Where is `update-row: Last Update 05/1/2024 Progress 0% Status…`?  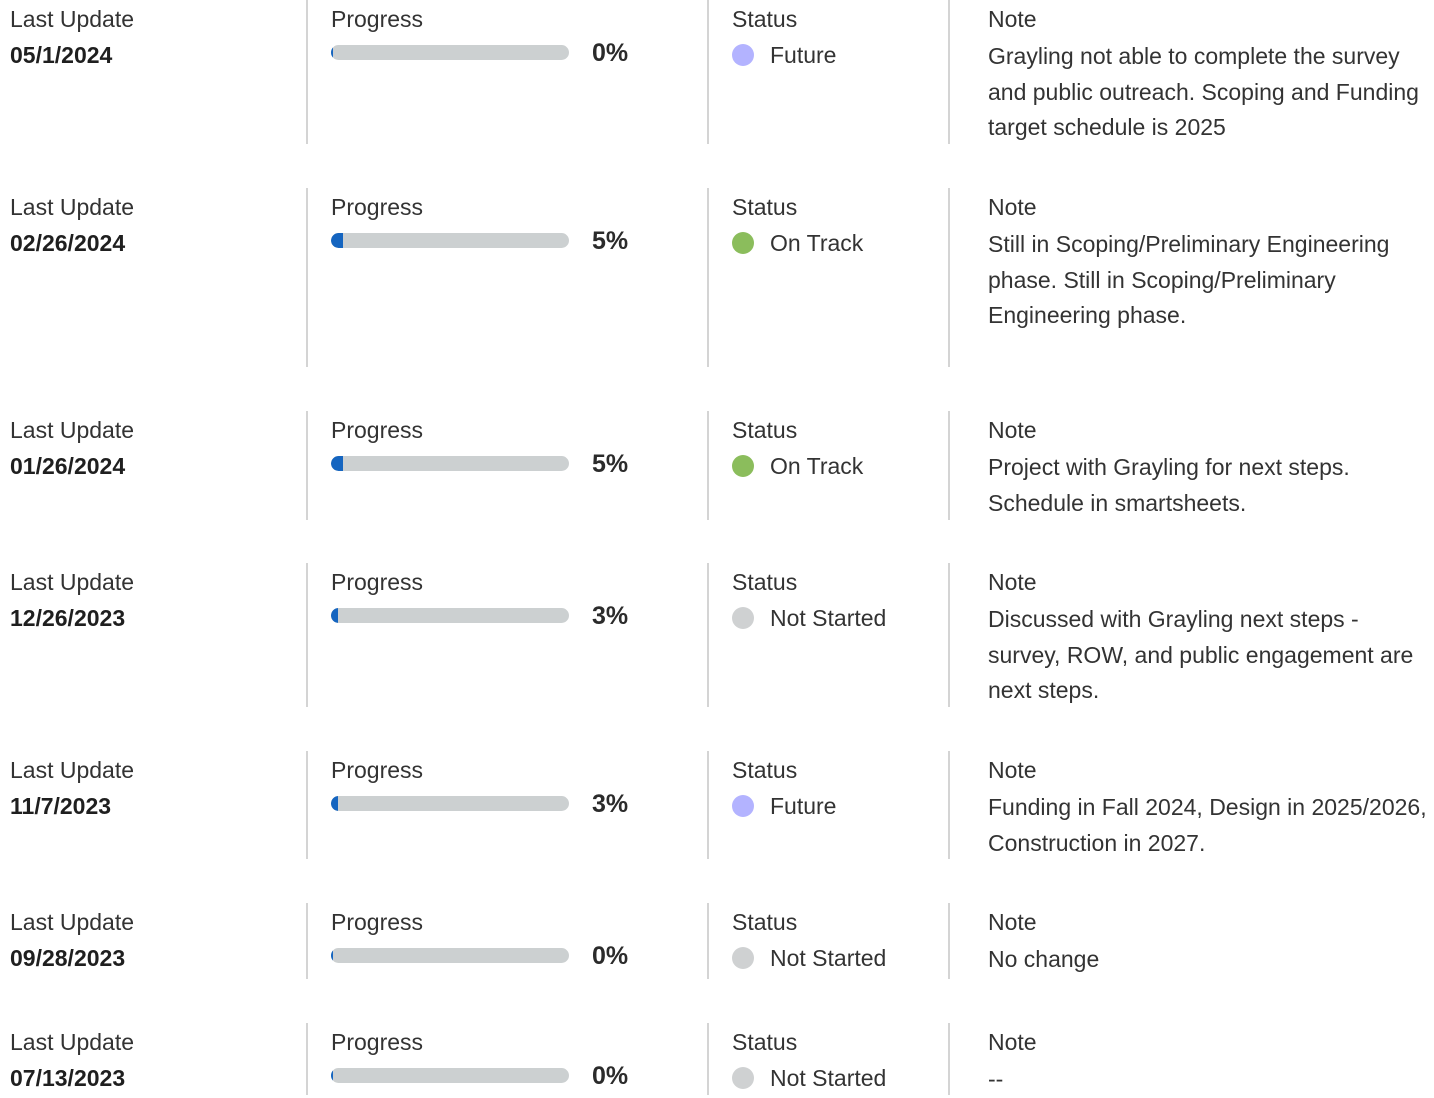
update-row: Last Update 05/1/2024 Progress 0% Status… is located at coordinates (717, 72).